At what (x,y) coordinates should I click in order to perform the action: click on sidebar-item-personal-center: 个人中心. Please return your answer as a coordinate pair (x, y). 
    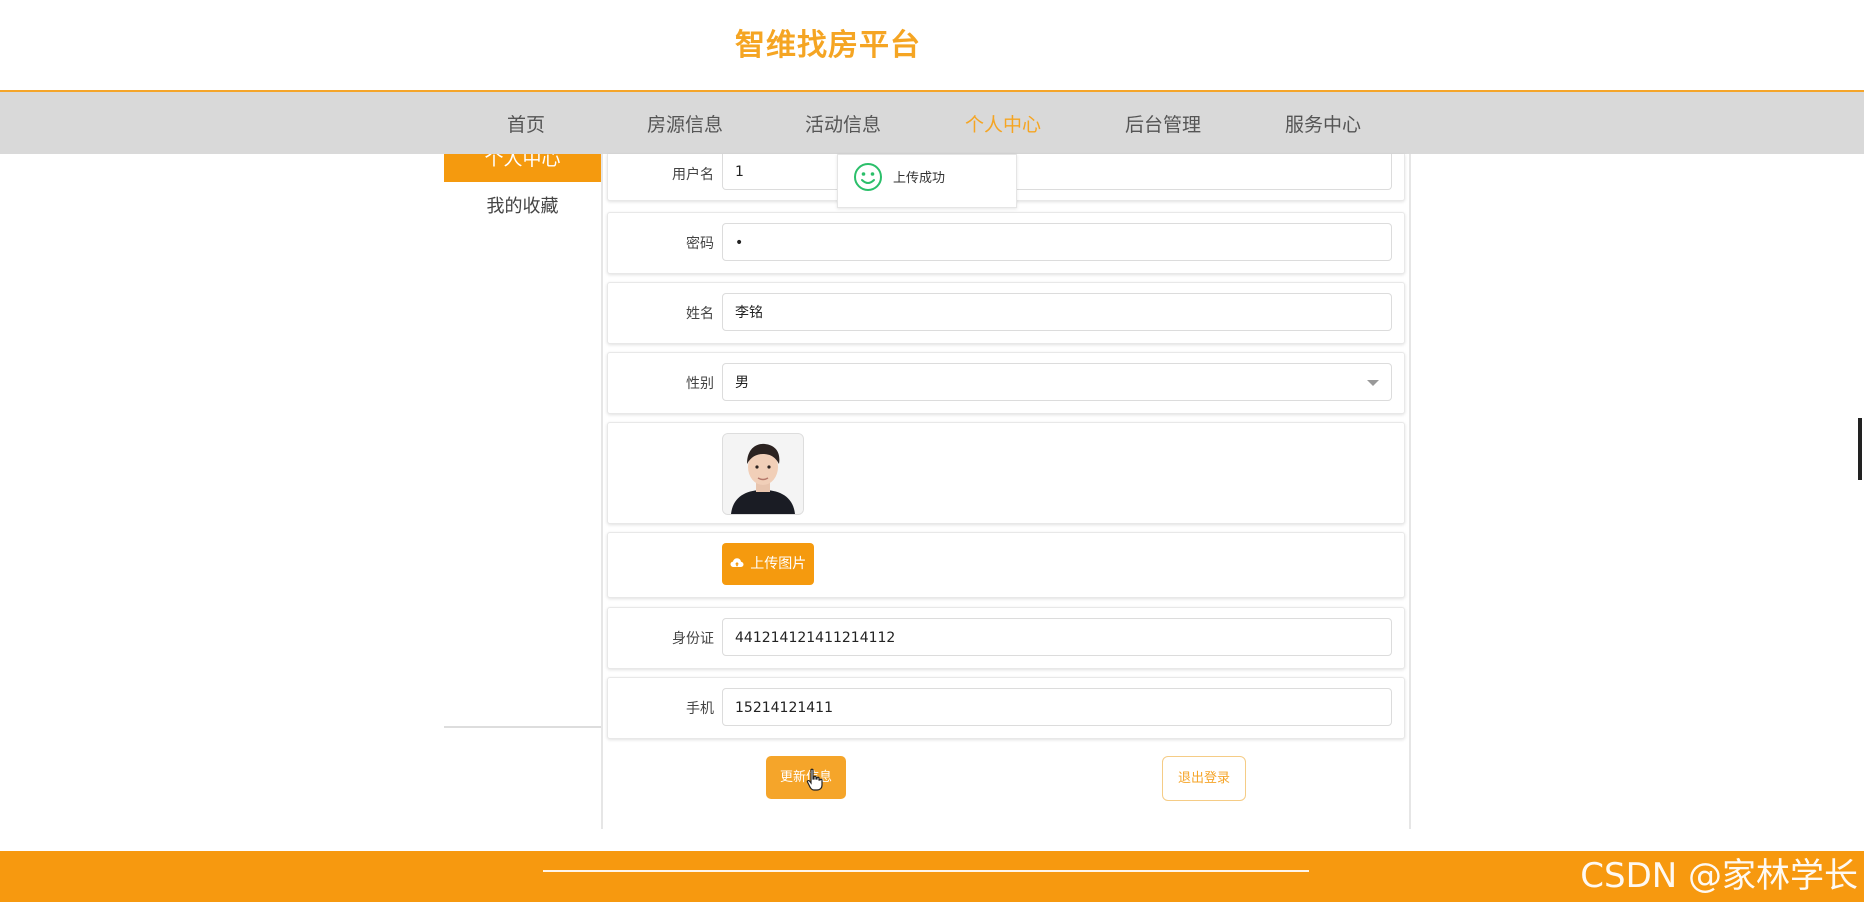
    Looking at the image, I should click on (522, 168).